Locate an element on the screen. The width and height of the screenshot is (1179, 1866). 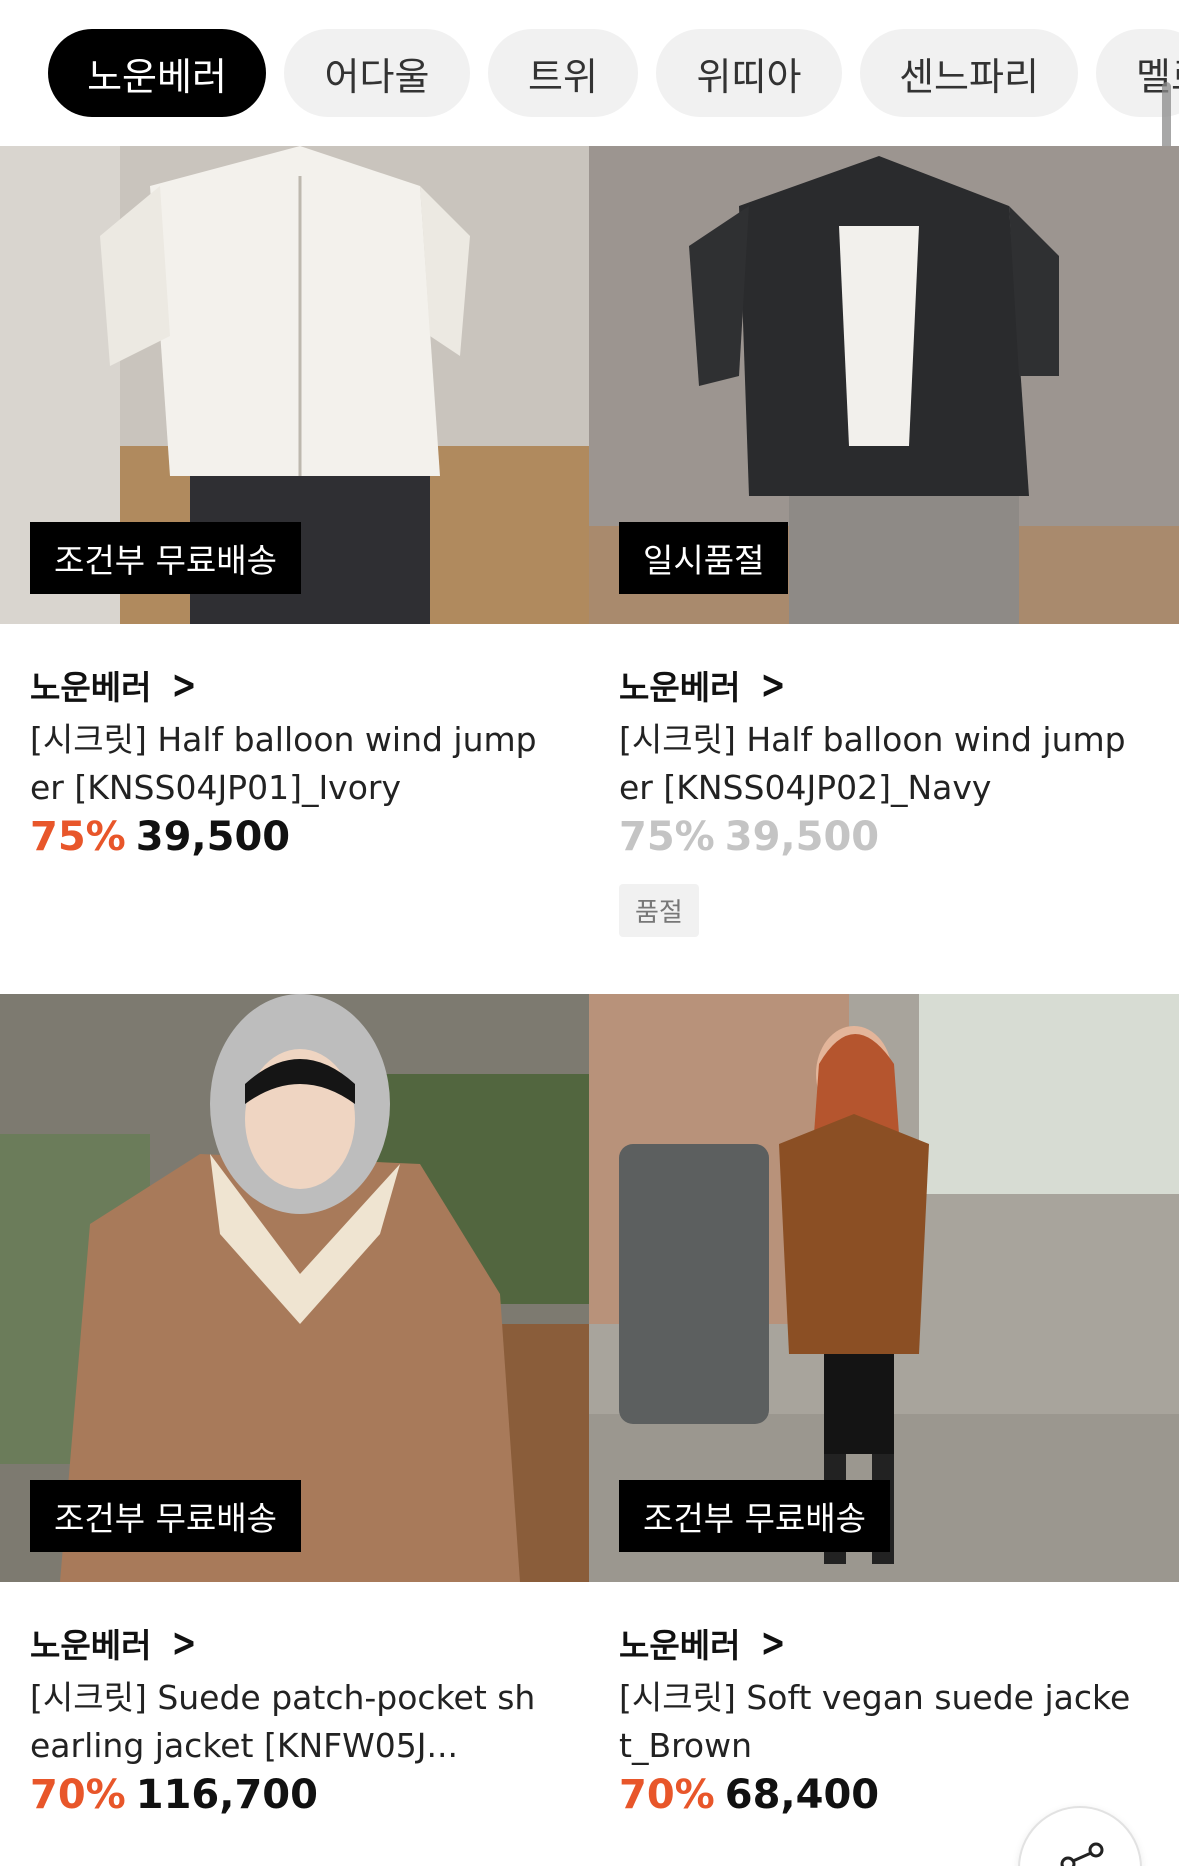
share-icon is located at coordinates (1082, 1854).